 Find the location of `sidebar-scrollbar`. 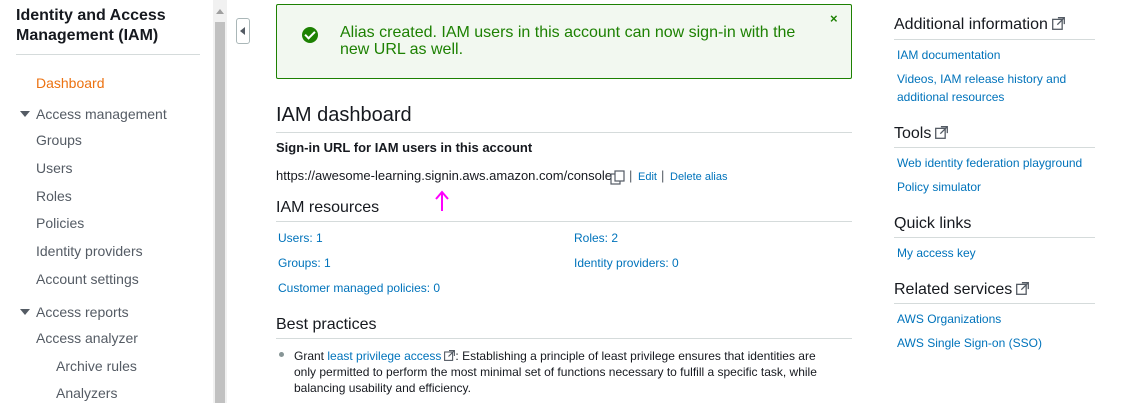

sidebar-scrollbar is located at coordinates (220, 201).